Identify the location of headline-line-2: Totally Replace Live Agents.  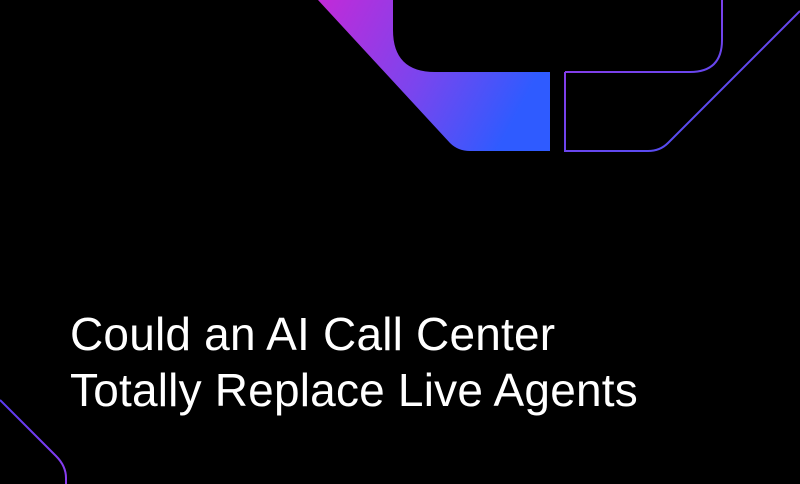
(354, 390).